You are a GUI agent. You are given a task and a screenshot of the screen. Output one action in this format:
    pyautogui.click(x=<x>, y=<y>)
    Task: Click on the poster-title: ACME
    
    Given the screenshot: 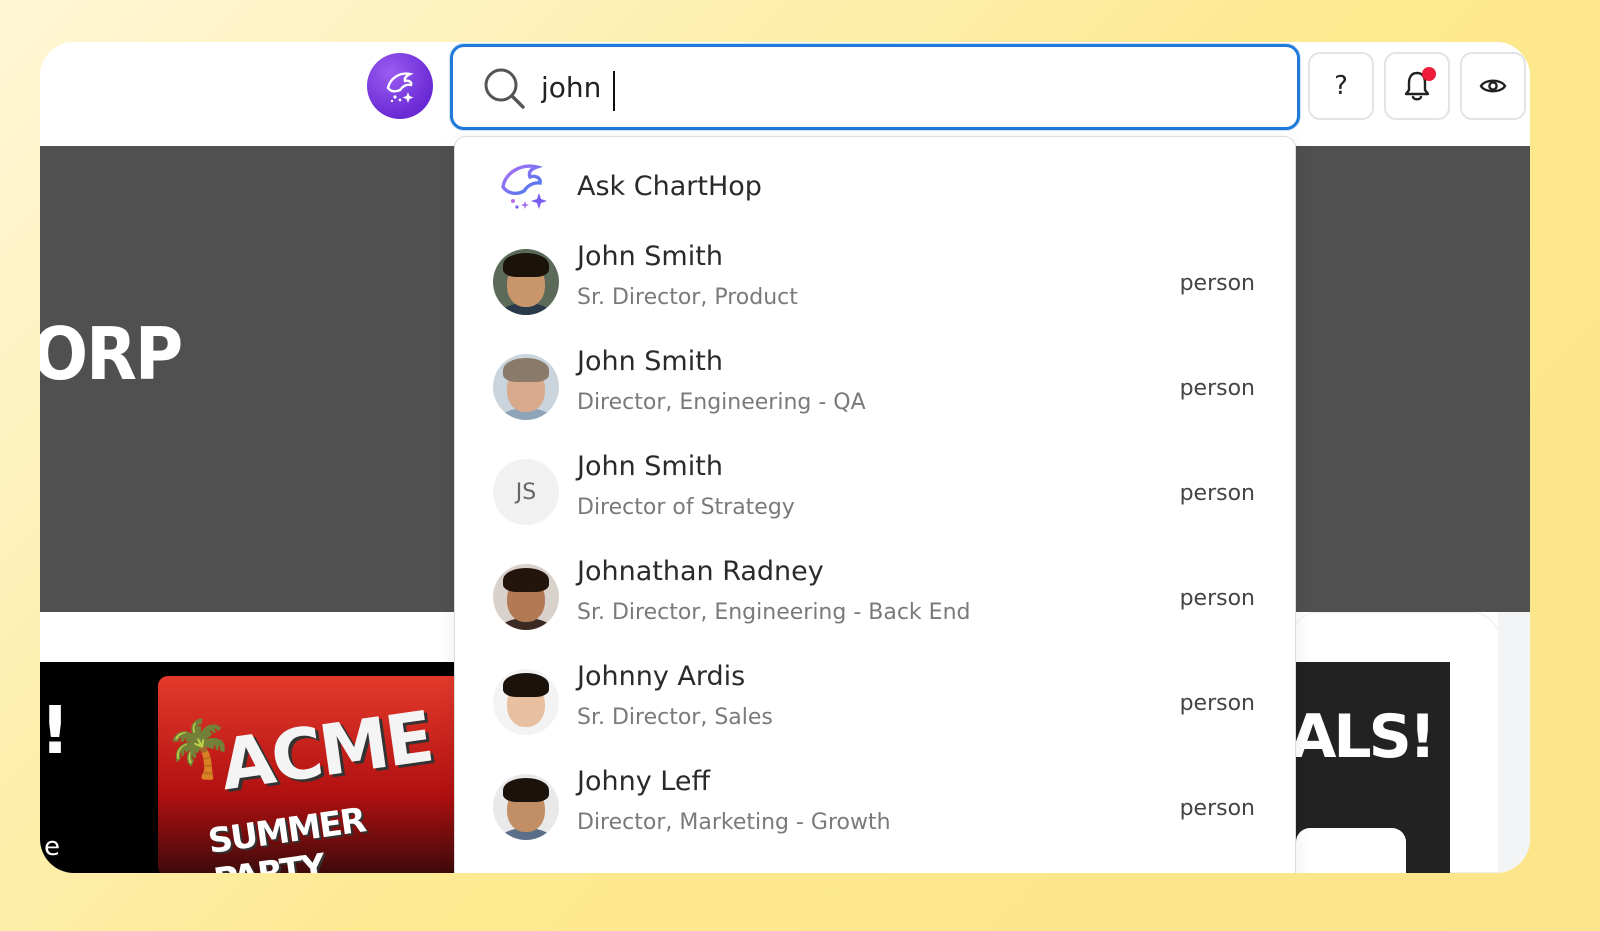 What is the action you would take?
    pyautogui.click(x=325, y=751)
    